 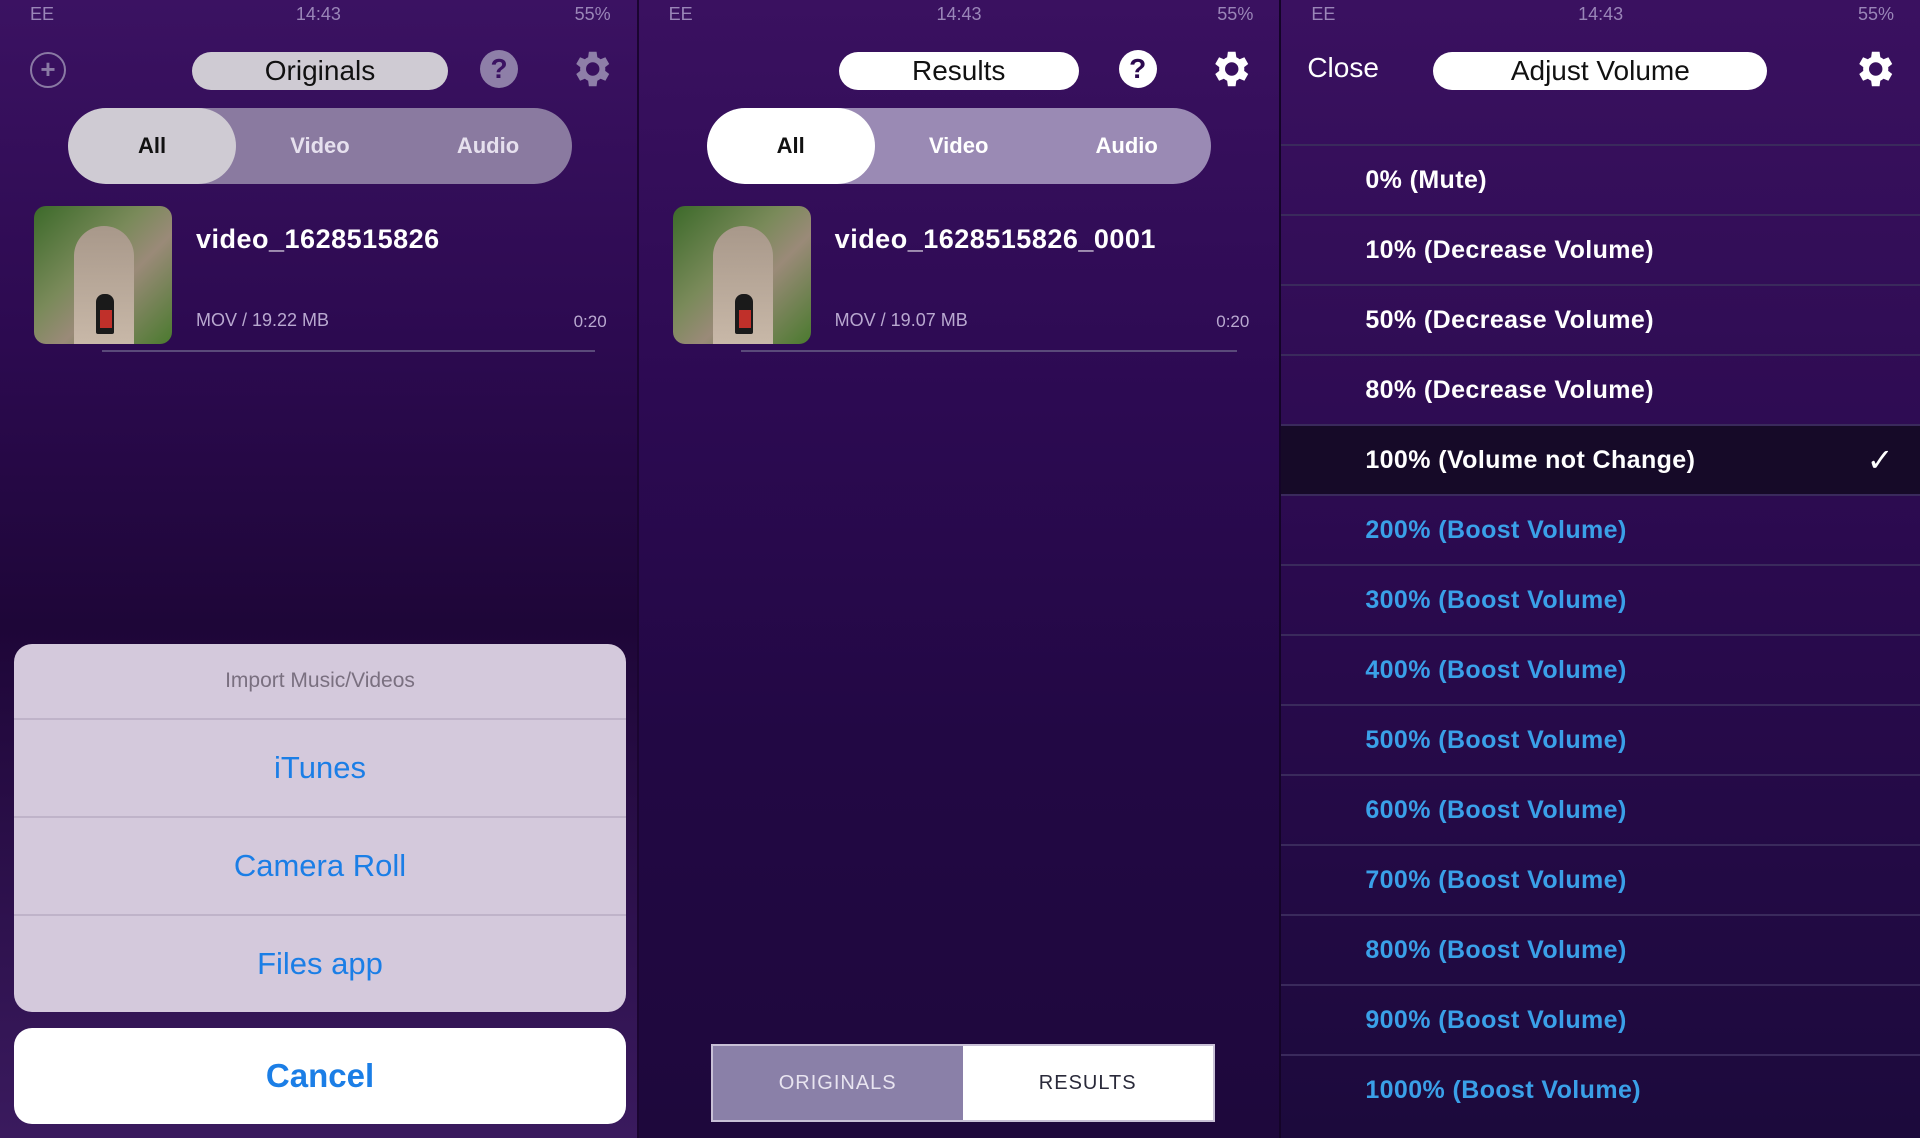 I want to click on close-button: Close, so click(x=1343, y=68).